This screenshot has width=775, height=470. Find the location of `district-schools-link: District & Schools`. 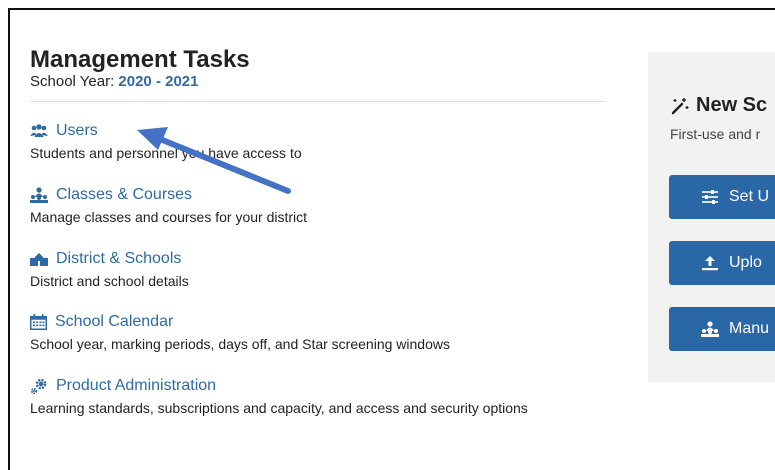

district-schools-link: District & Schools is located at coordinates (109, 259).